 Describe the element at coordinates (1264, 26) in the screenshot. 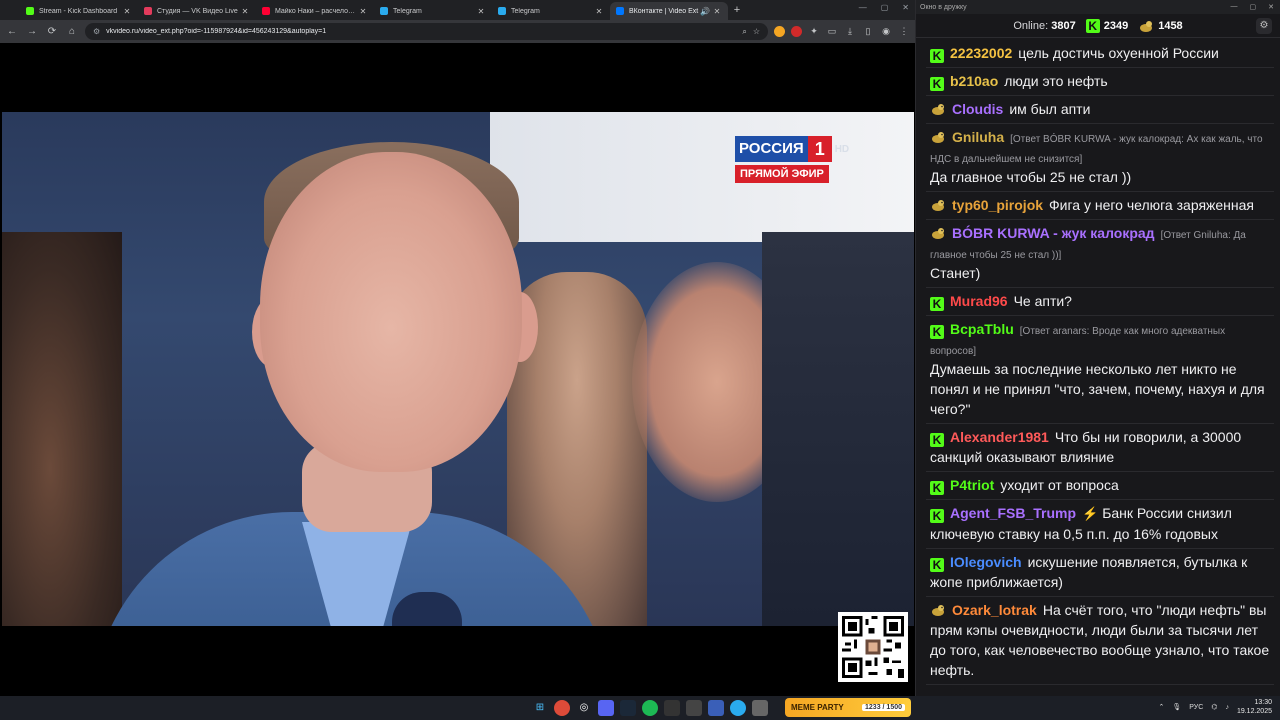

I see `settings-gear-icon: ⚙` at that location.